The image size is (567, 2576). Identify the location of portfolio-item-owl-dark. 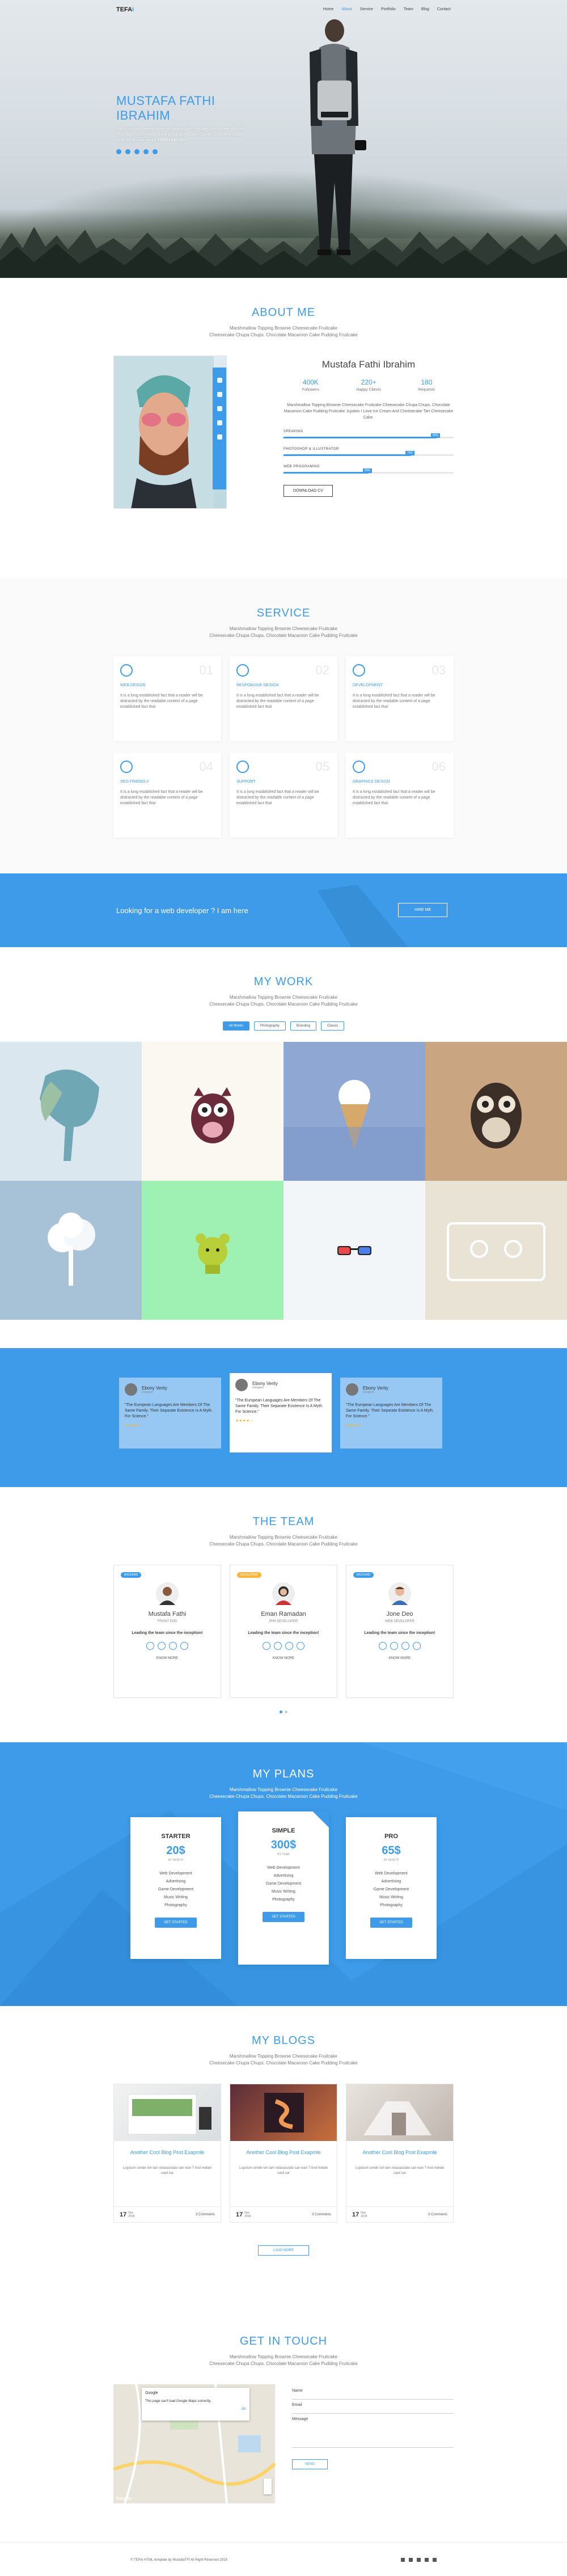
(496, 1111).